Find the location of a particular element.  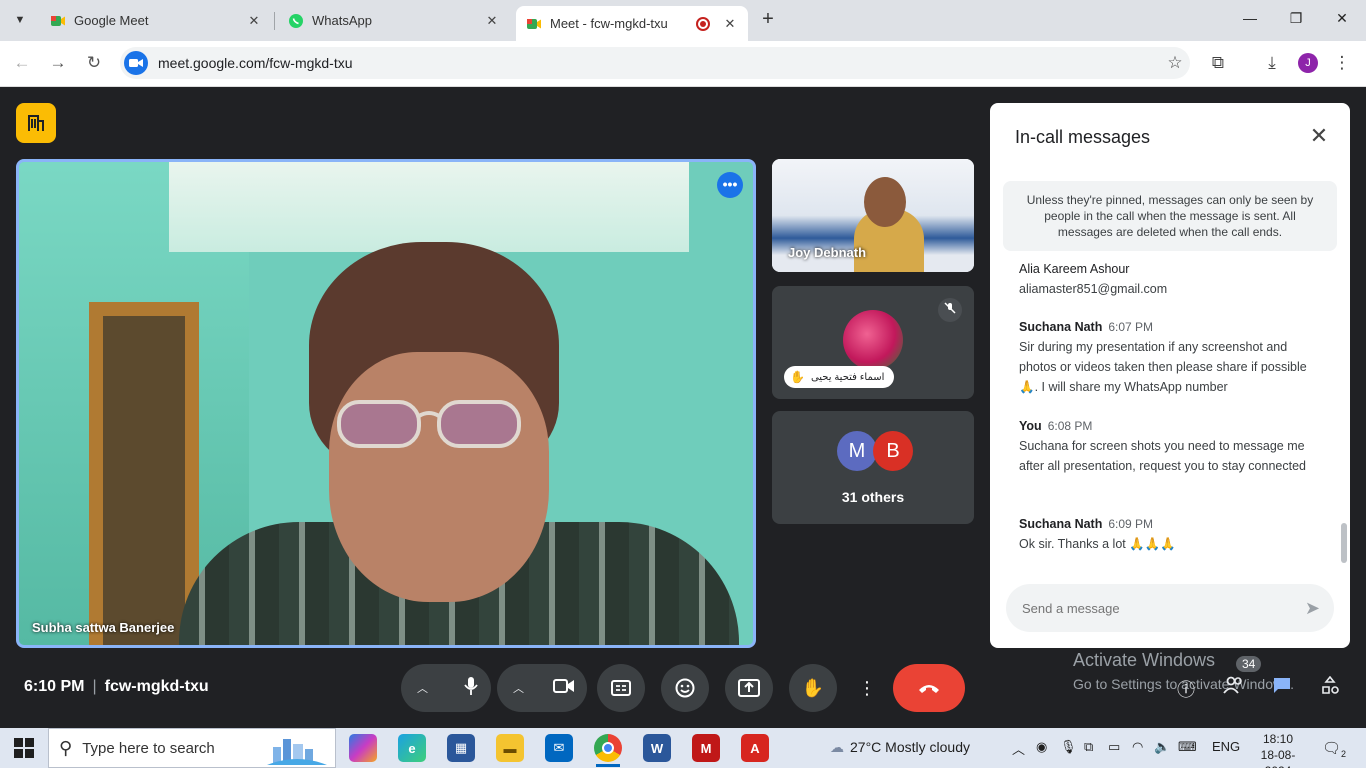

weather-text: 27°C Mostly cloudy is located at coordinates (910, 747).